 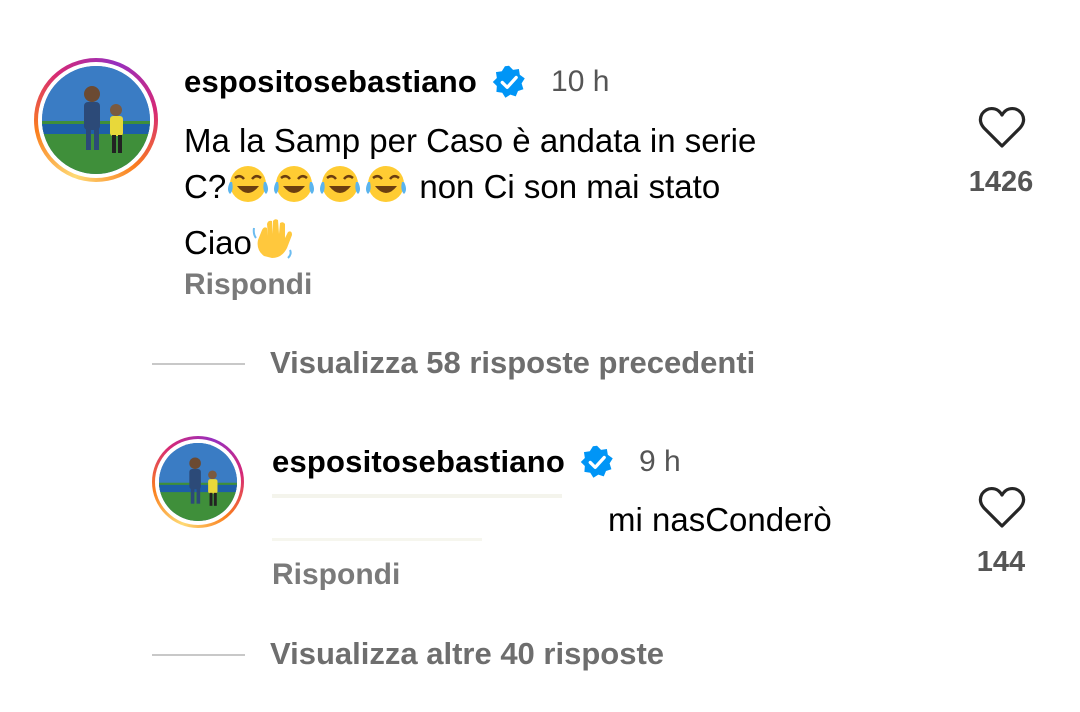 What do you see at coordinates (274, 244) in the screenshot?
I see `waving-hand-icon` at bounding box center [274, 244].